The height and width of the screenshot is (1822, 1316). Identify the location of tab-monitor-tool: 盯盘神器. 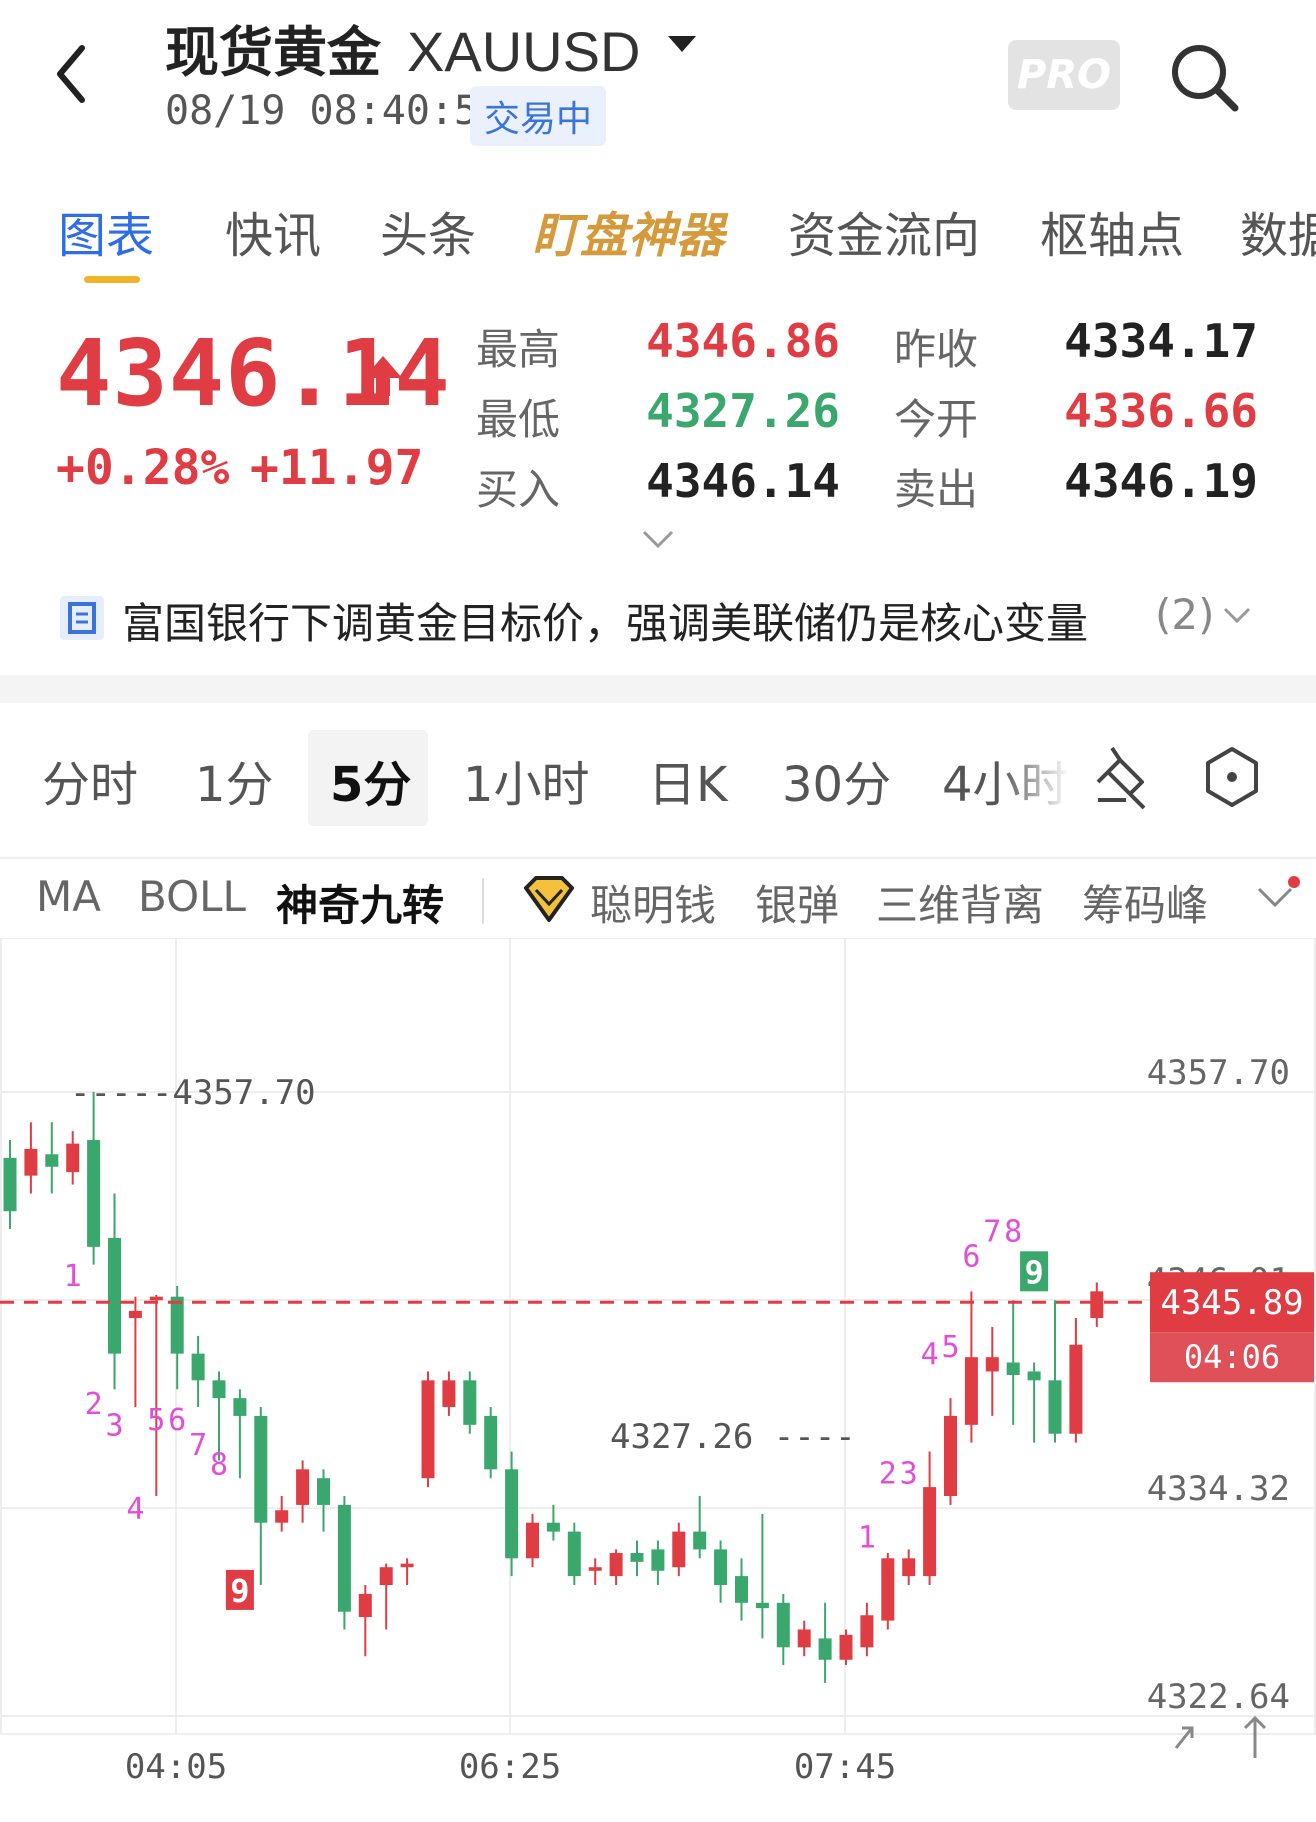
(628, 231).